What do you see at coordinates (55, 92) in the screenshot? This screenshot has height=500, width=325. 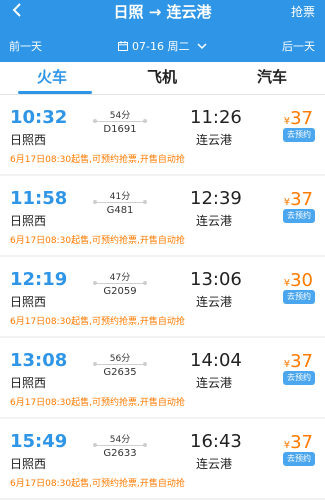 I see `active-tab-indicator` at bounding box center [55, 92].